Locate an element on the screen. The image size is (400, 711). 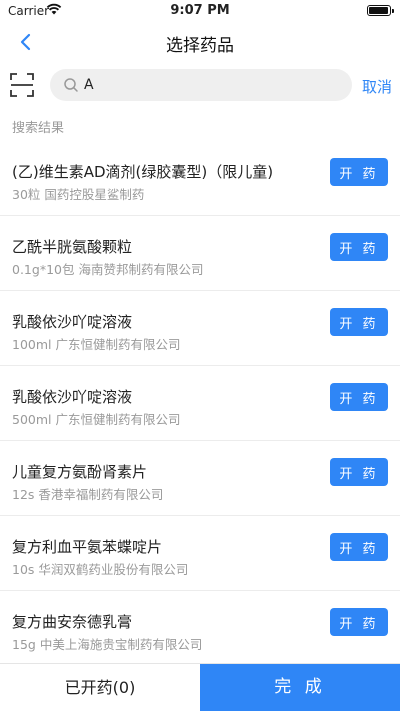
medicine-spec: 0.1g*10包 海南赞邦制药有限公司 is located at coordinates (107, 268).